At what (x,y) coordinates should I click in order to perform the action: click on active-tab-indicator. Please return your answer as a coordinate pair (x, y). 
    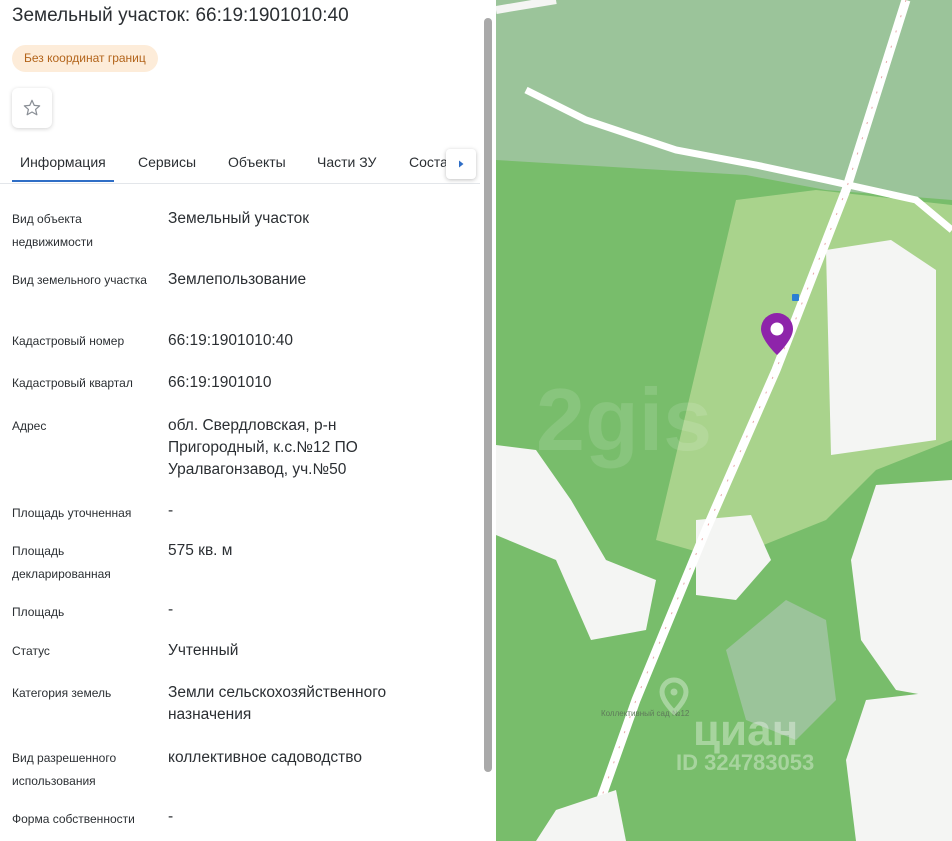
    Looking at the image, I should click on (63, 181).